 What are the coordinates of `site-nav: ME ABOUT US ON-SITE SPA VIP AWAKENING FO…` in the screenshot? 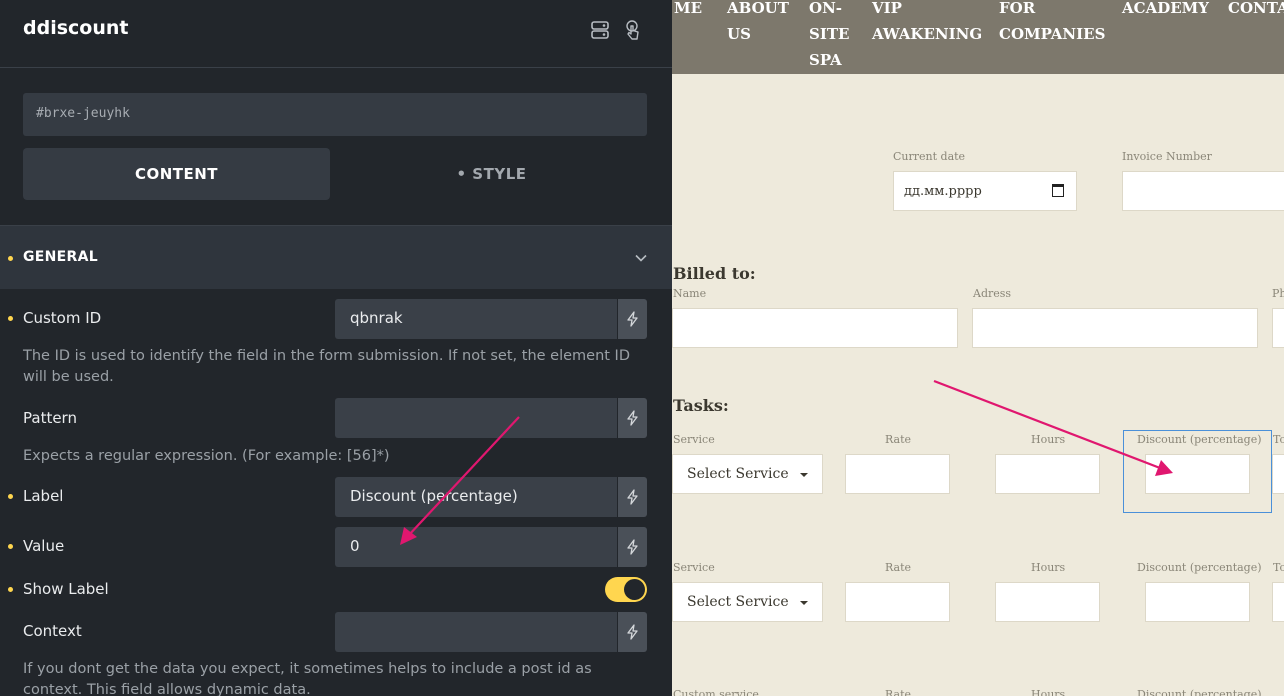 It's located at (978, 37).